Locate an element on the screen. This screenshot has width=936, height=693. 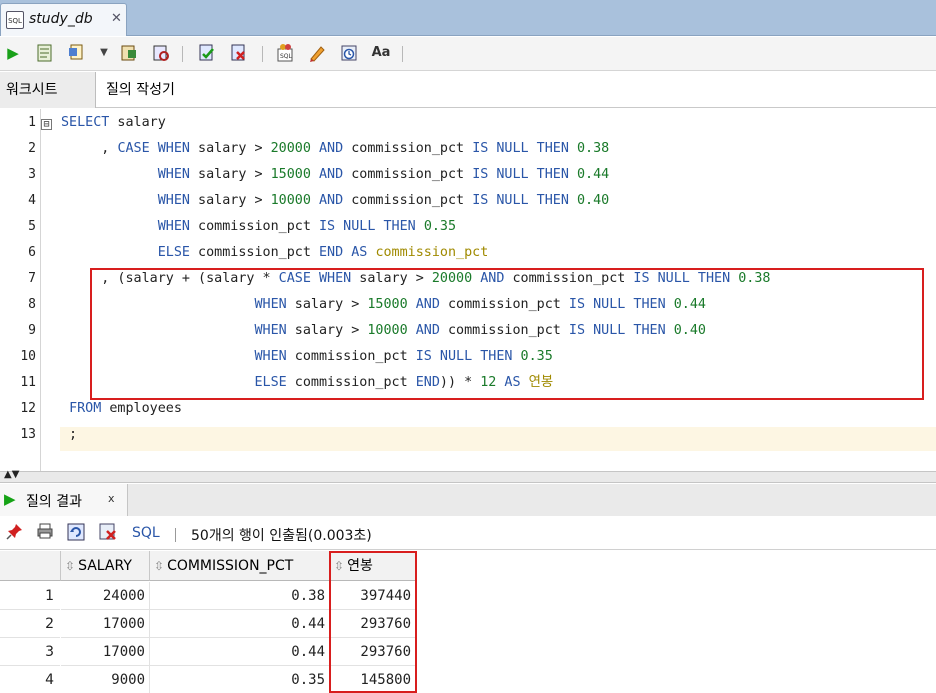
sql-link: SQL is located at coordinates (146, 533).